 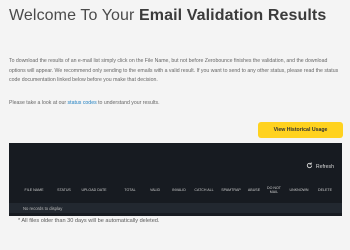 What do you see at coordinates (94, 190) in the screenshot?
I see `column-upload-date: UPLOAD DATE` at bounding box center [94, 190].